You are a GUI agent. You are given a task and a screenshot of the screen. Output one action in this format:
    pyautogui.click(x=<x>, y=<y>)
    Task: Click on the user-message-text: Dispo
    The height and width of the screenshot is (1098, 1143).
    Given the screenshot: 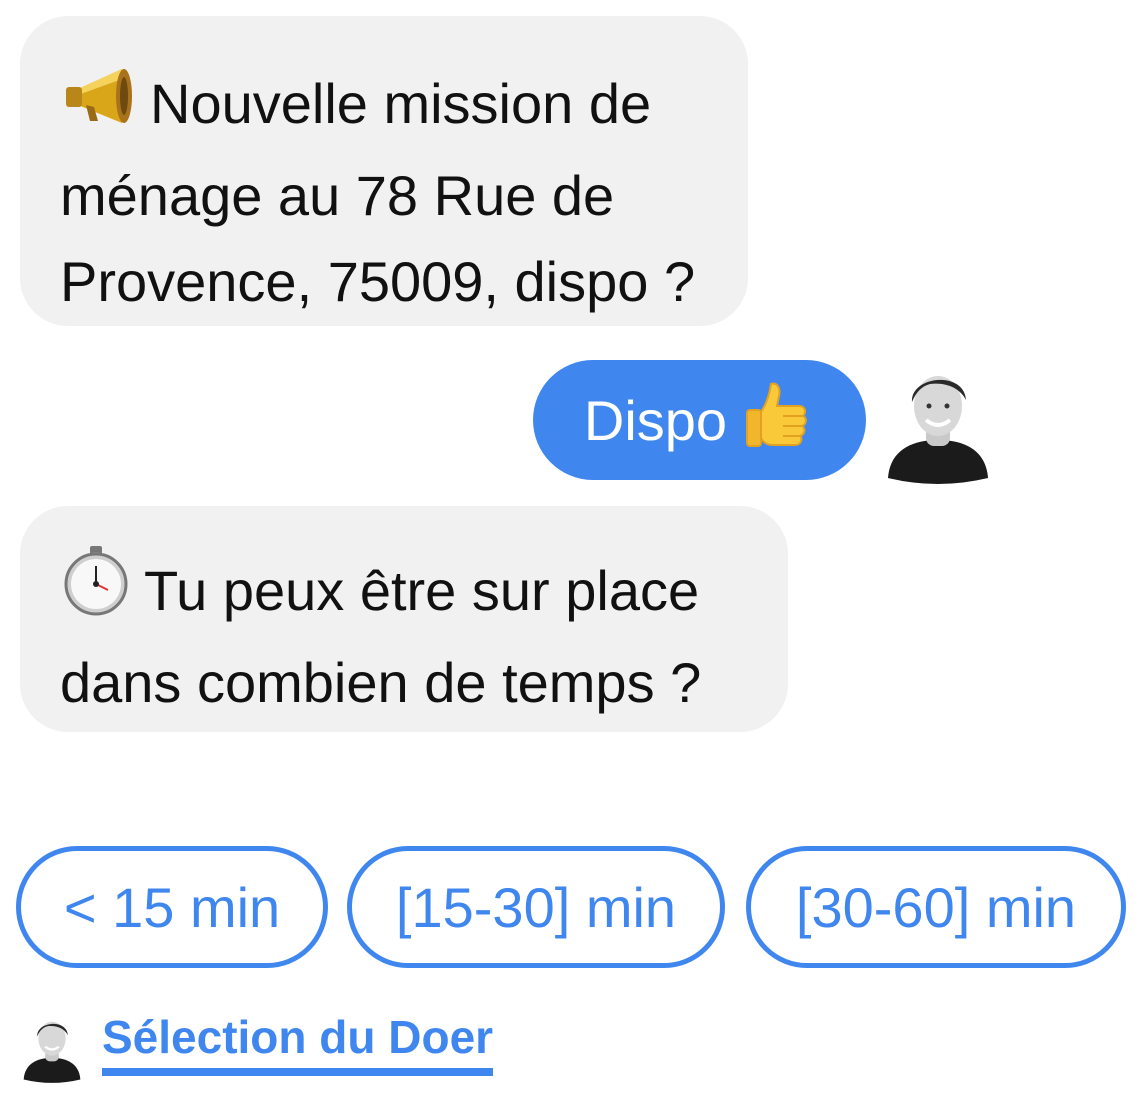 What is the action you would take?
    pyautogui.click(x=655, y=420)
    